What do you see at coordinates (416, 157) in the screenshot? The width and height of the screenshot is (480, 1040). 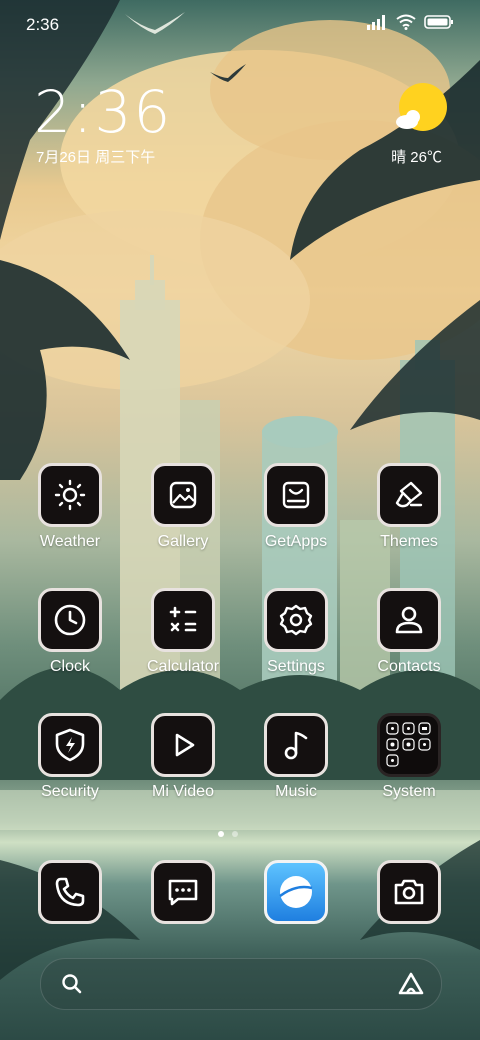 I see `weather-temperature: 晴 26℃` at bounding box center [416, 157].